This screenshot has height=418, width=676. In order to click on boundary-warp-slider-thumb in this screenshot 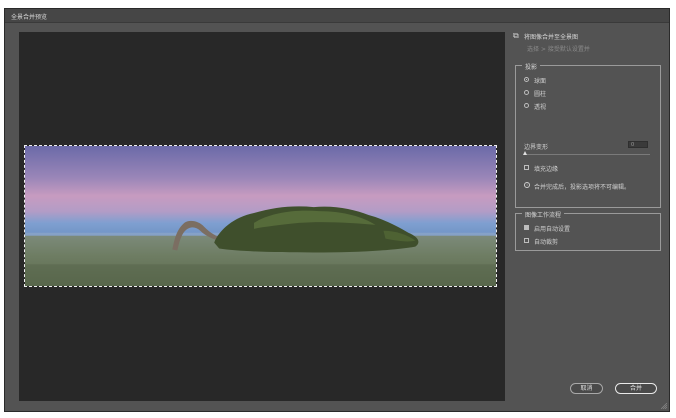, I will do `click(525, 153)`.